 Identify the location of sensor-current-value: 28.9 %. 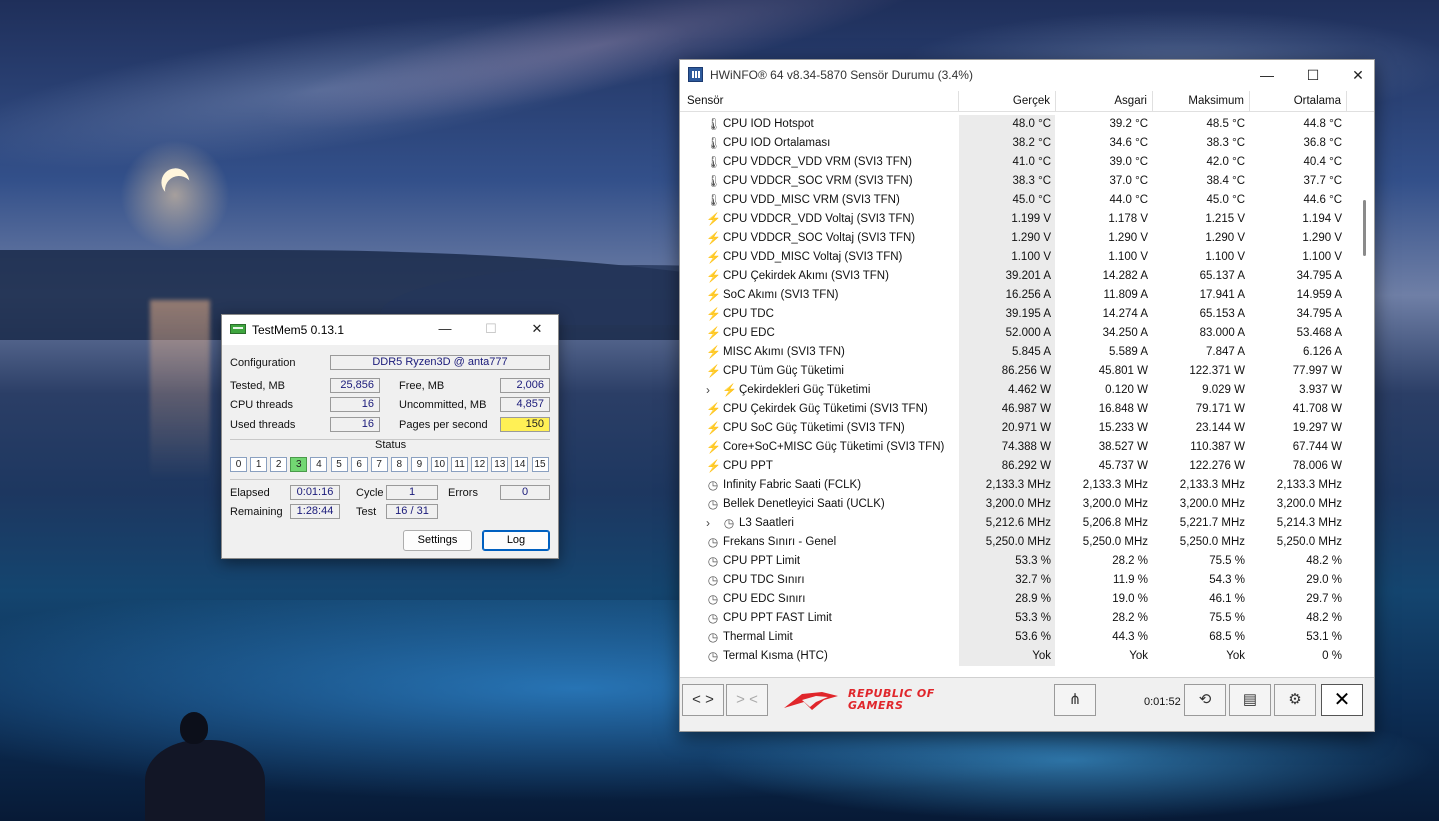
(1007, 599).